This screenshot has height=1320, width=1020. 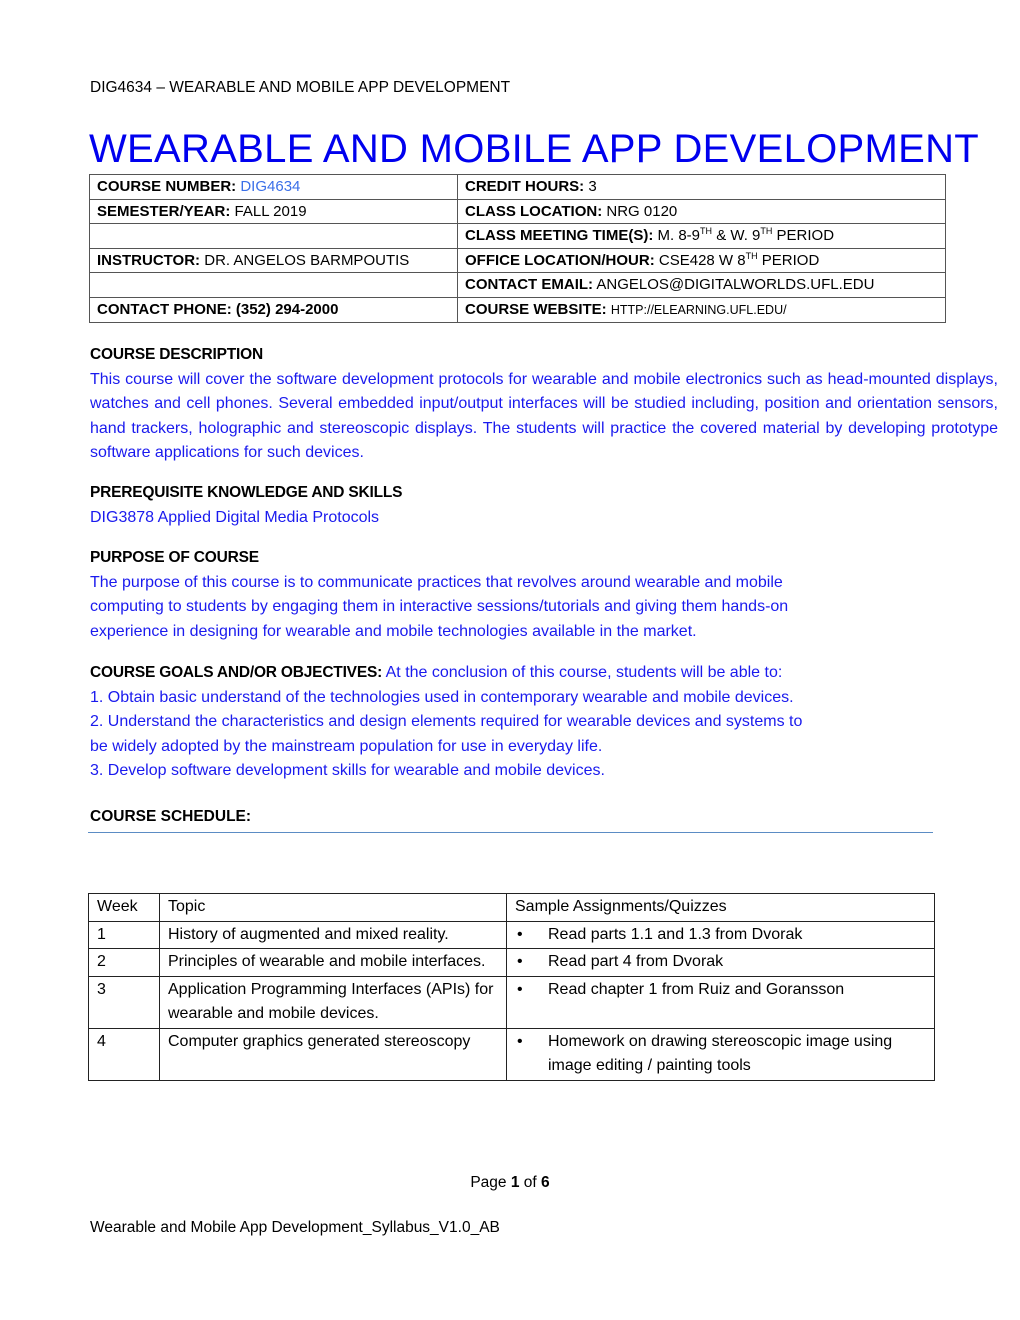 What do you see at coordinates (333, 907) in the screenshot?
I see `column-header-topic: Topic` at bounding box center [333, 907].